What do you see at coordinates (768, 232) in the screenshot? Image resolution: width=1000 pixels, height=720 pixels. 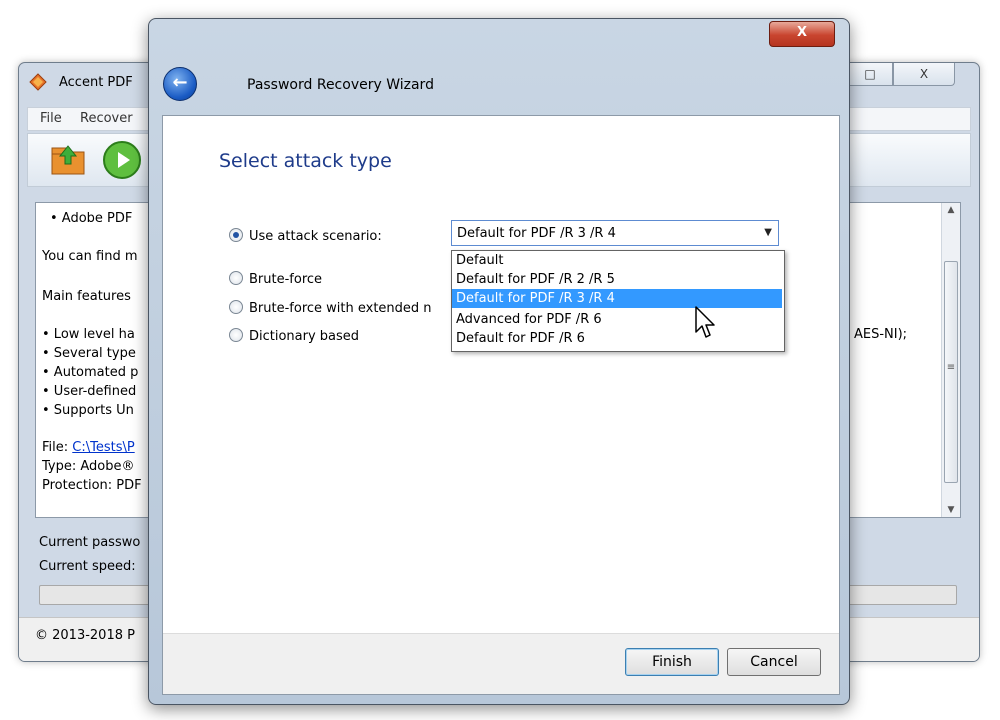 I see `combo-arrow-icon: ▼` at bounding box center [768, 232].